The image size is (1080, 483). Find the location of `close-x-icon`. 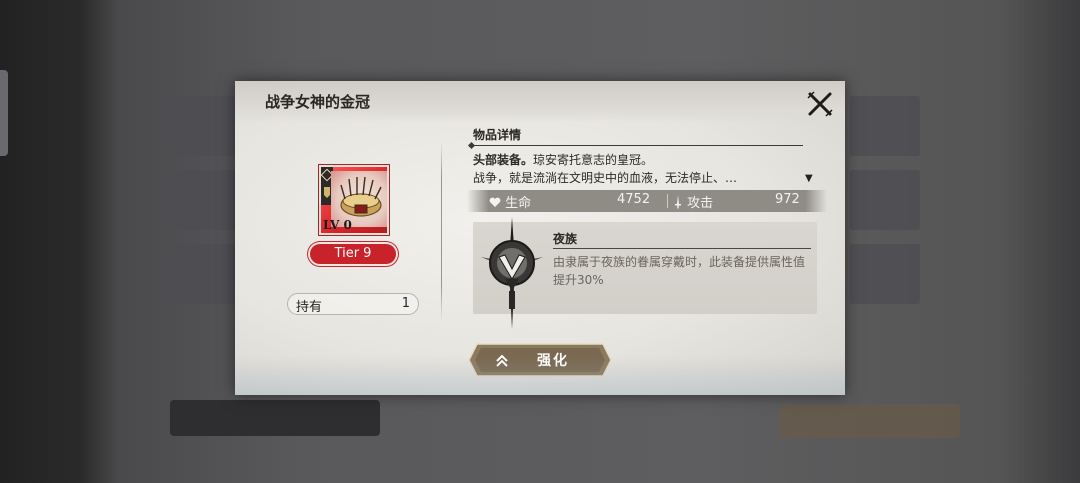

close-x-icon is located at coordinates (820, 104).